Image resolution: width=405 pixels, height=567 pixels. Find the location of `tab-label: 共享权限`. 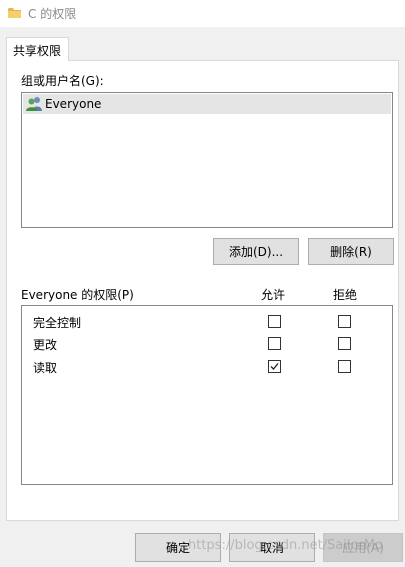

tab-label: 共享权限 is located at coordinates (37, 51).